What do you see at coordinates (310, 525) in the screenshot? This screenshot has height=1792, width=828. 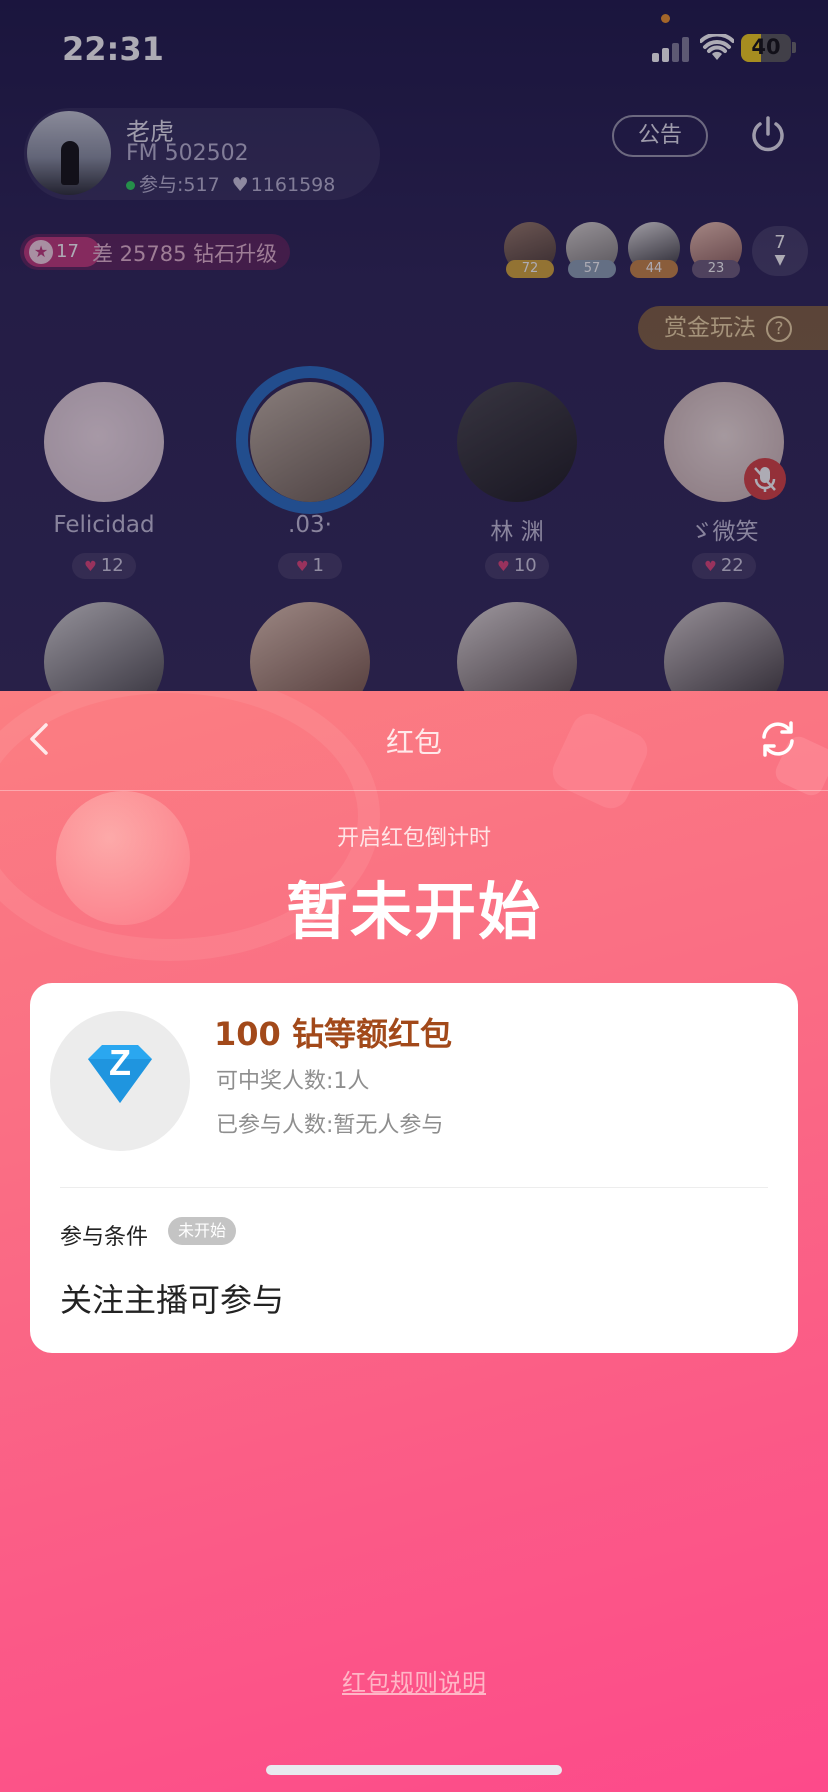 I see `seat-name: .03·` at bounding box center [310, 525].